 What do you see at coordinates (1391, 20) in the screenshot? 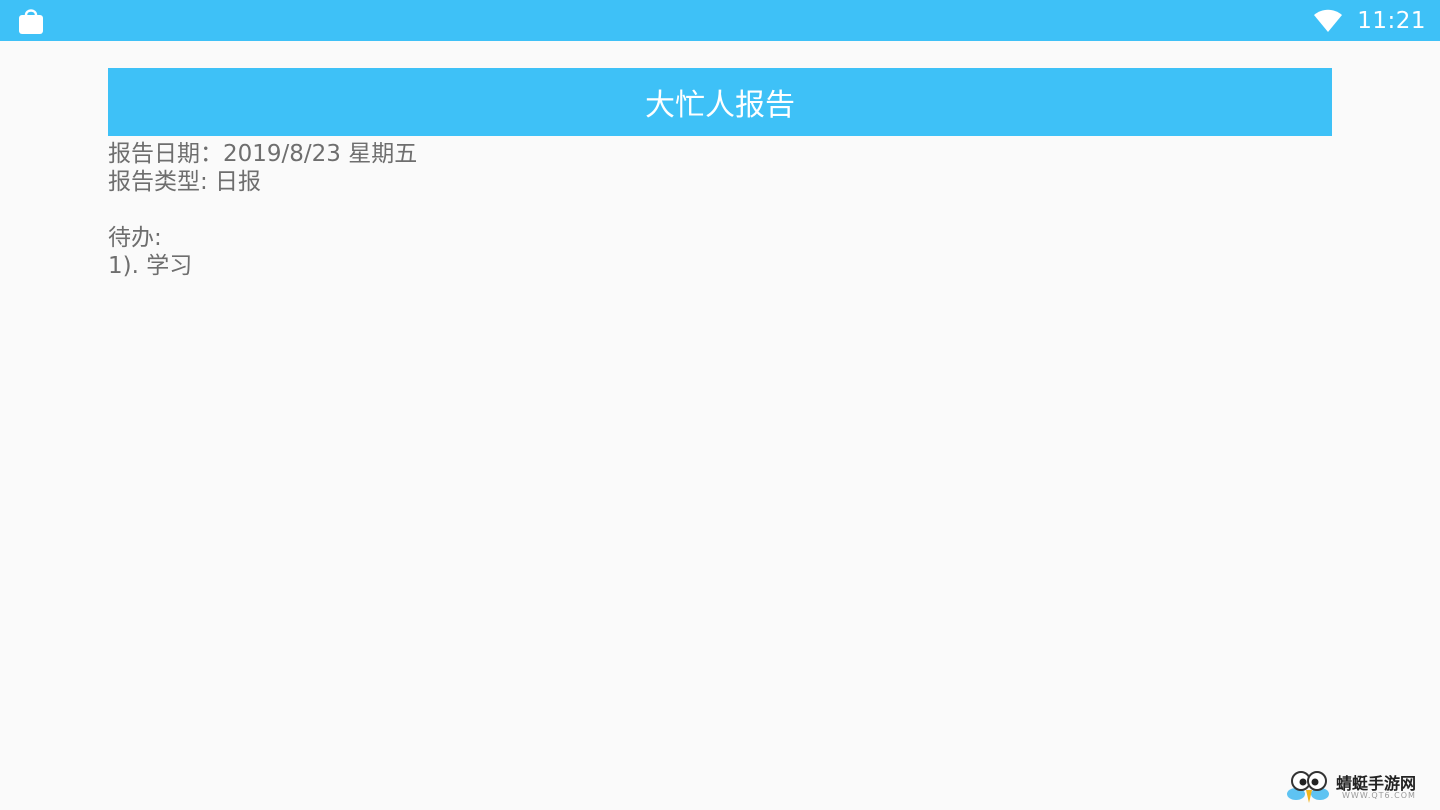
I see `status-time: 11:21` at bounding box center [1391, 20].